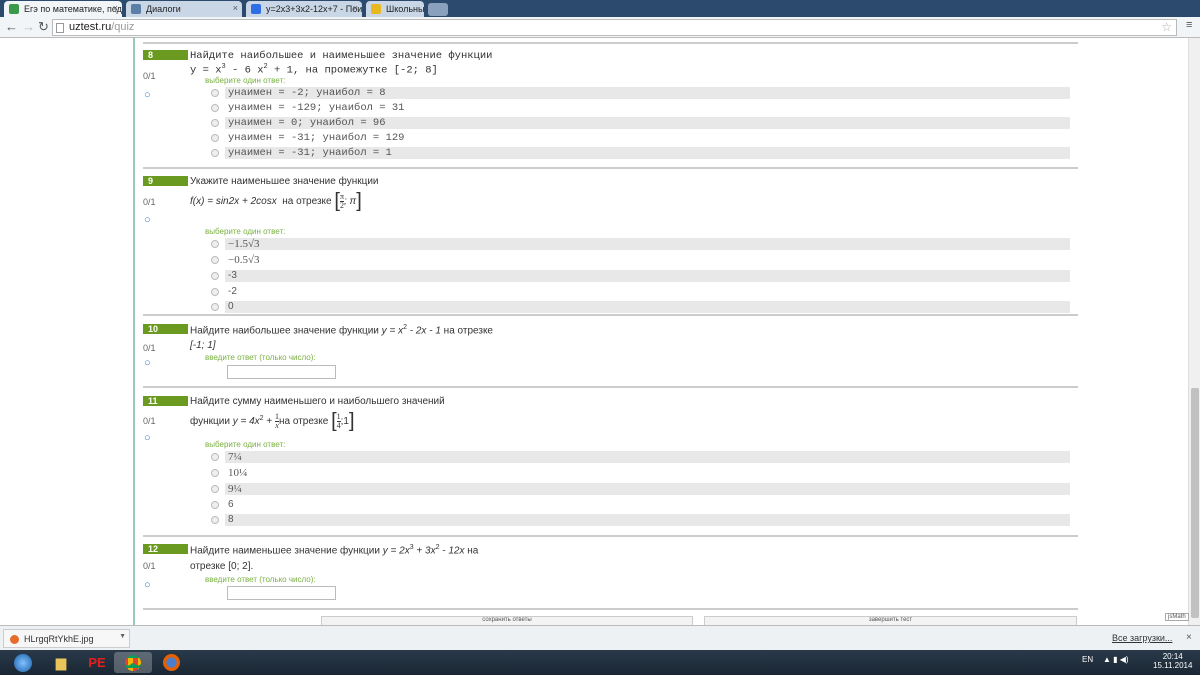 This screenshot has height=675, width=1200. Describe the element at coordinates (641, 473) in the screenshot. I see `answer-option: 10¼` at that location.